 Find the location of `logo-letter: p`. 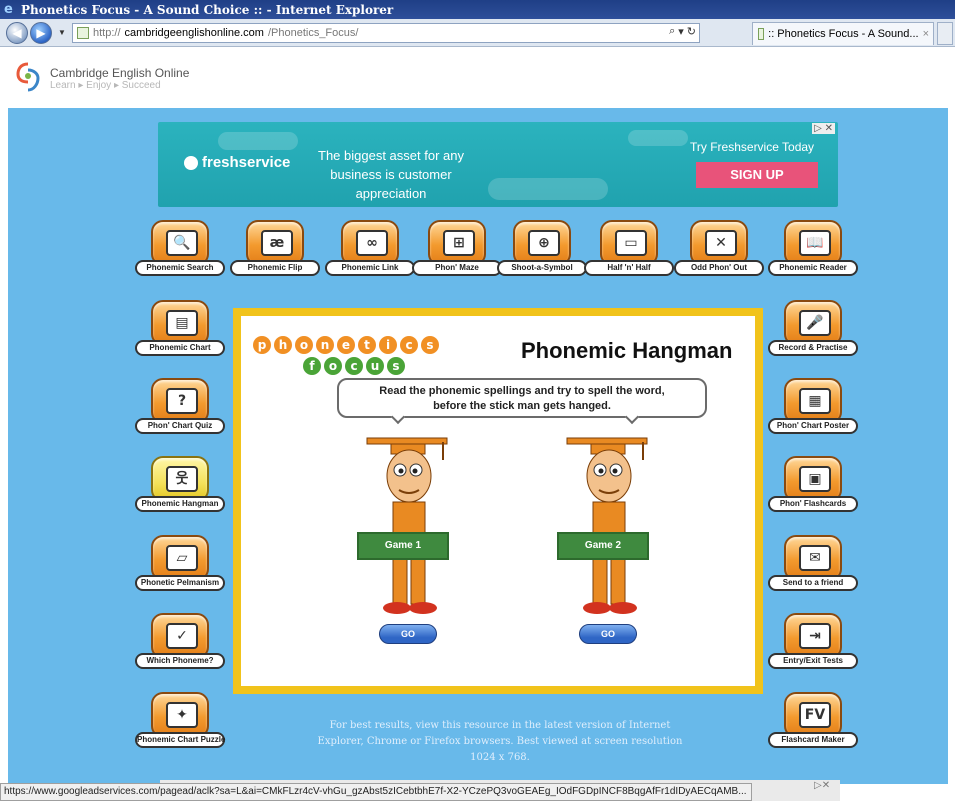

logo-letter: p is located at coordinates (262, 345).